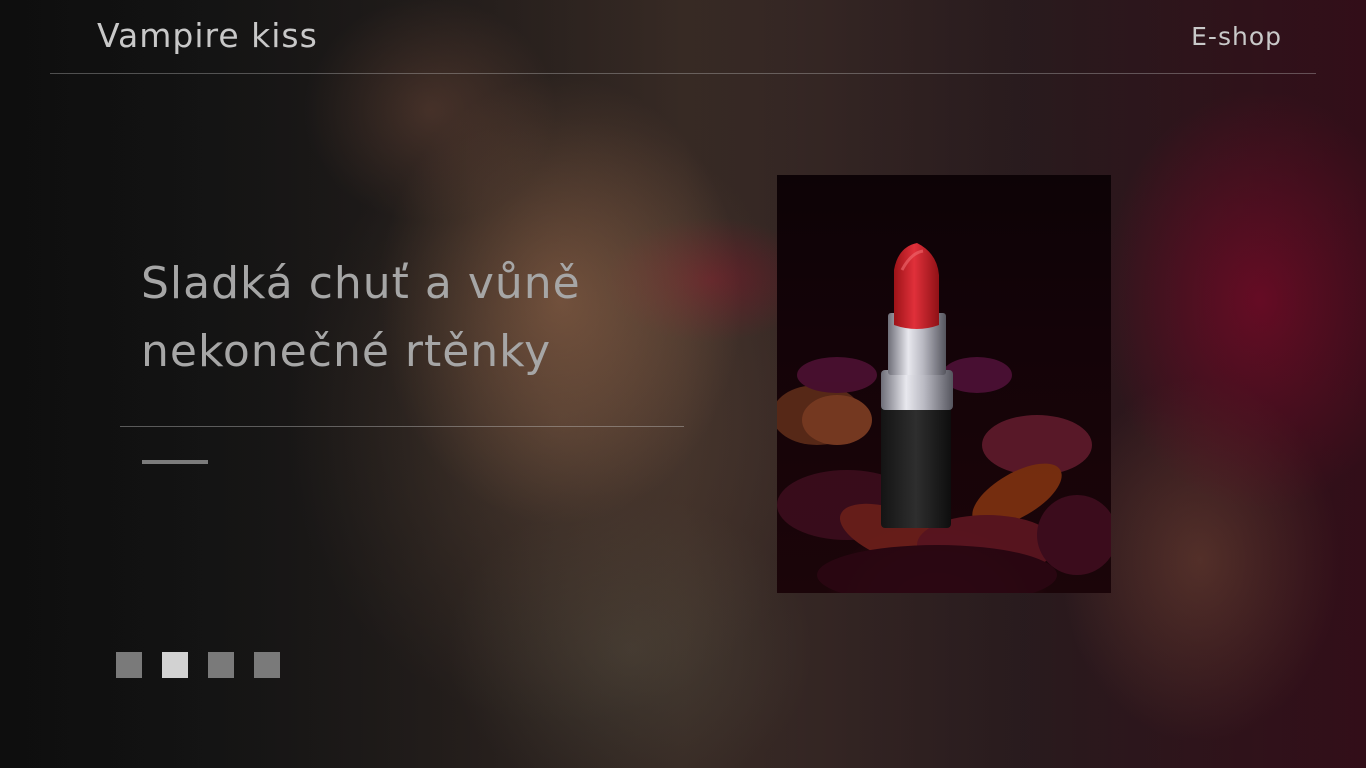 Image resolution: width=1366 pixels, height=768 pixels. What do you see at coordinates (402, 426) in the screenshot?
I see `hero-divider` at bounding box center [402, 426].